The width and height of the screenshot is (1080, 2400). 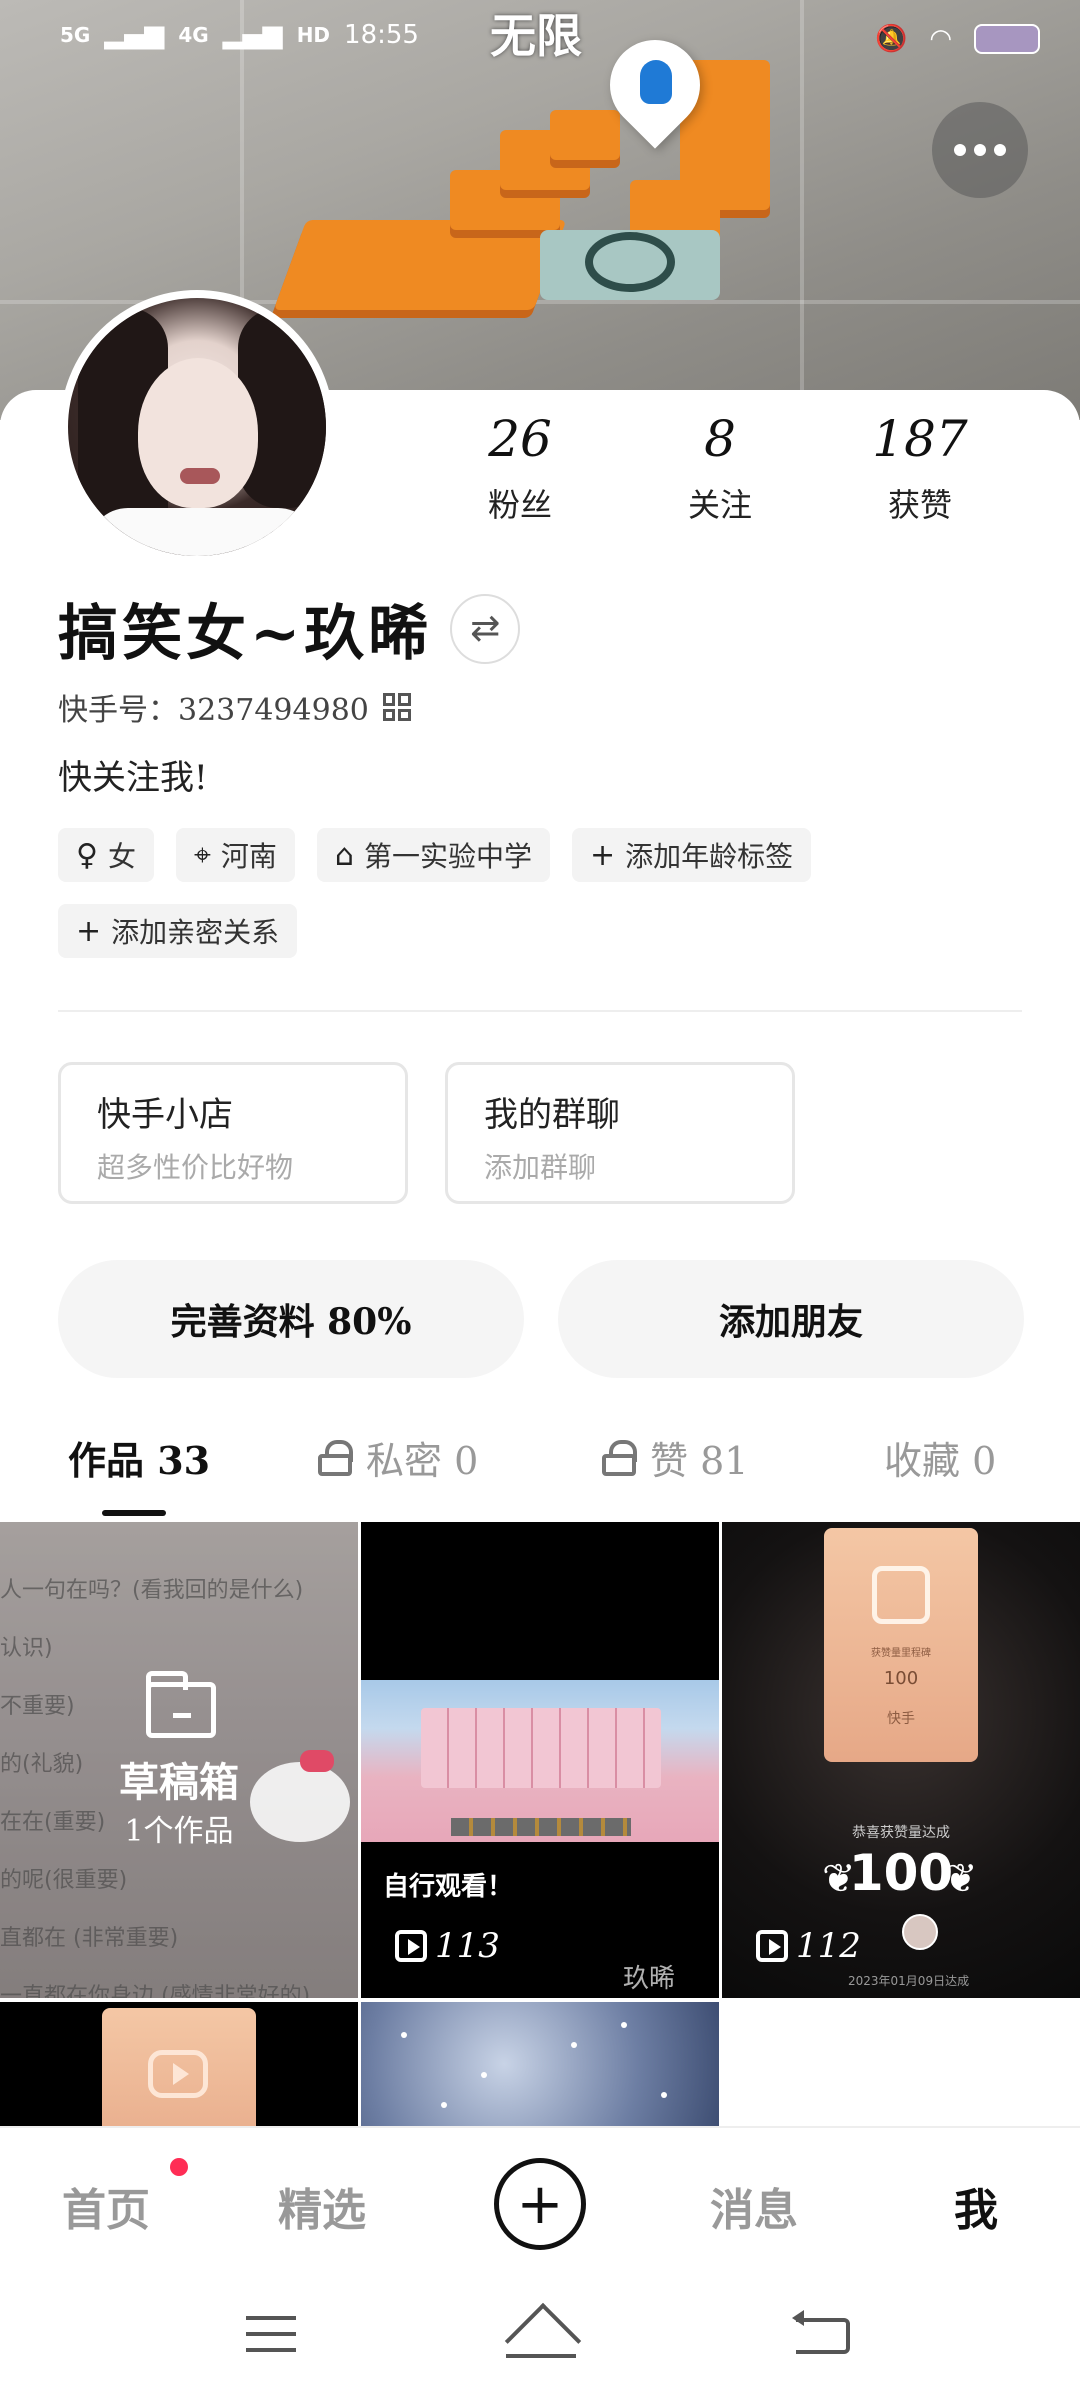 I want to click on play-count-value: 112, so click(x=828, y=1946).